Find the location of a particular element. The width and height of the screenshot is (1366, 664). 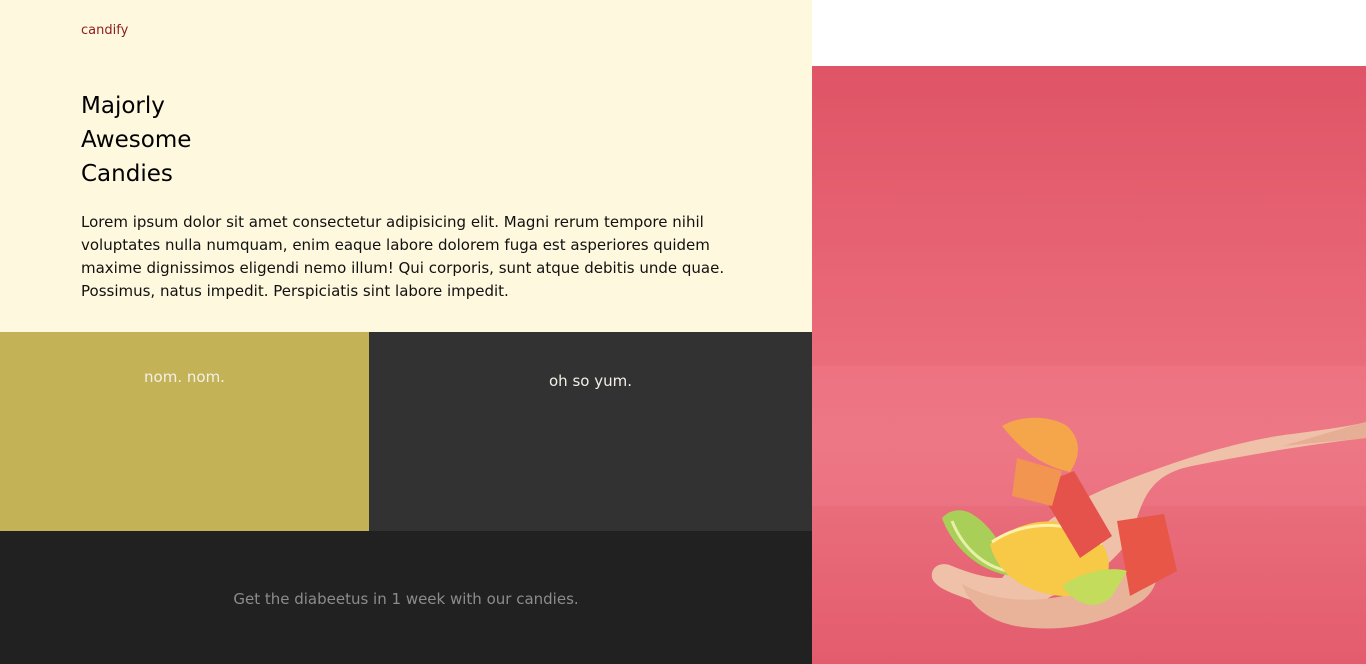

hero-title-line-1: Majorly is located at coordinates (123, 106).